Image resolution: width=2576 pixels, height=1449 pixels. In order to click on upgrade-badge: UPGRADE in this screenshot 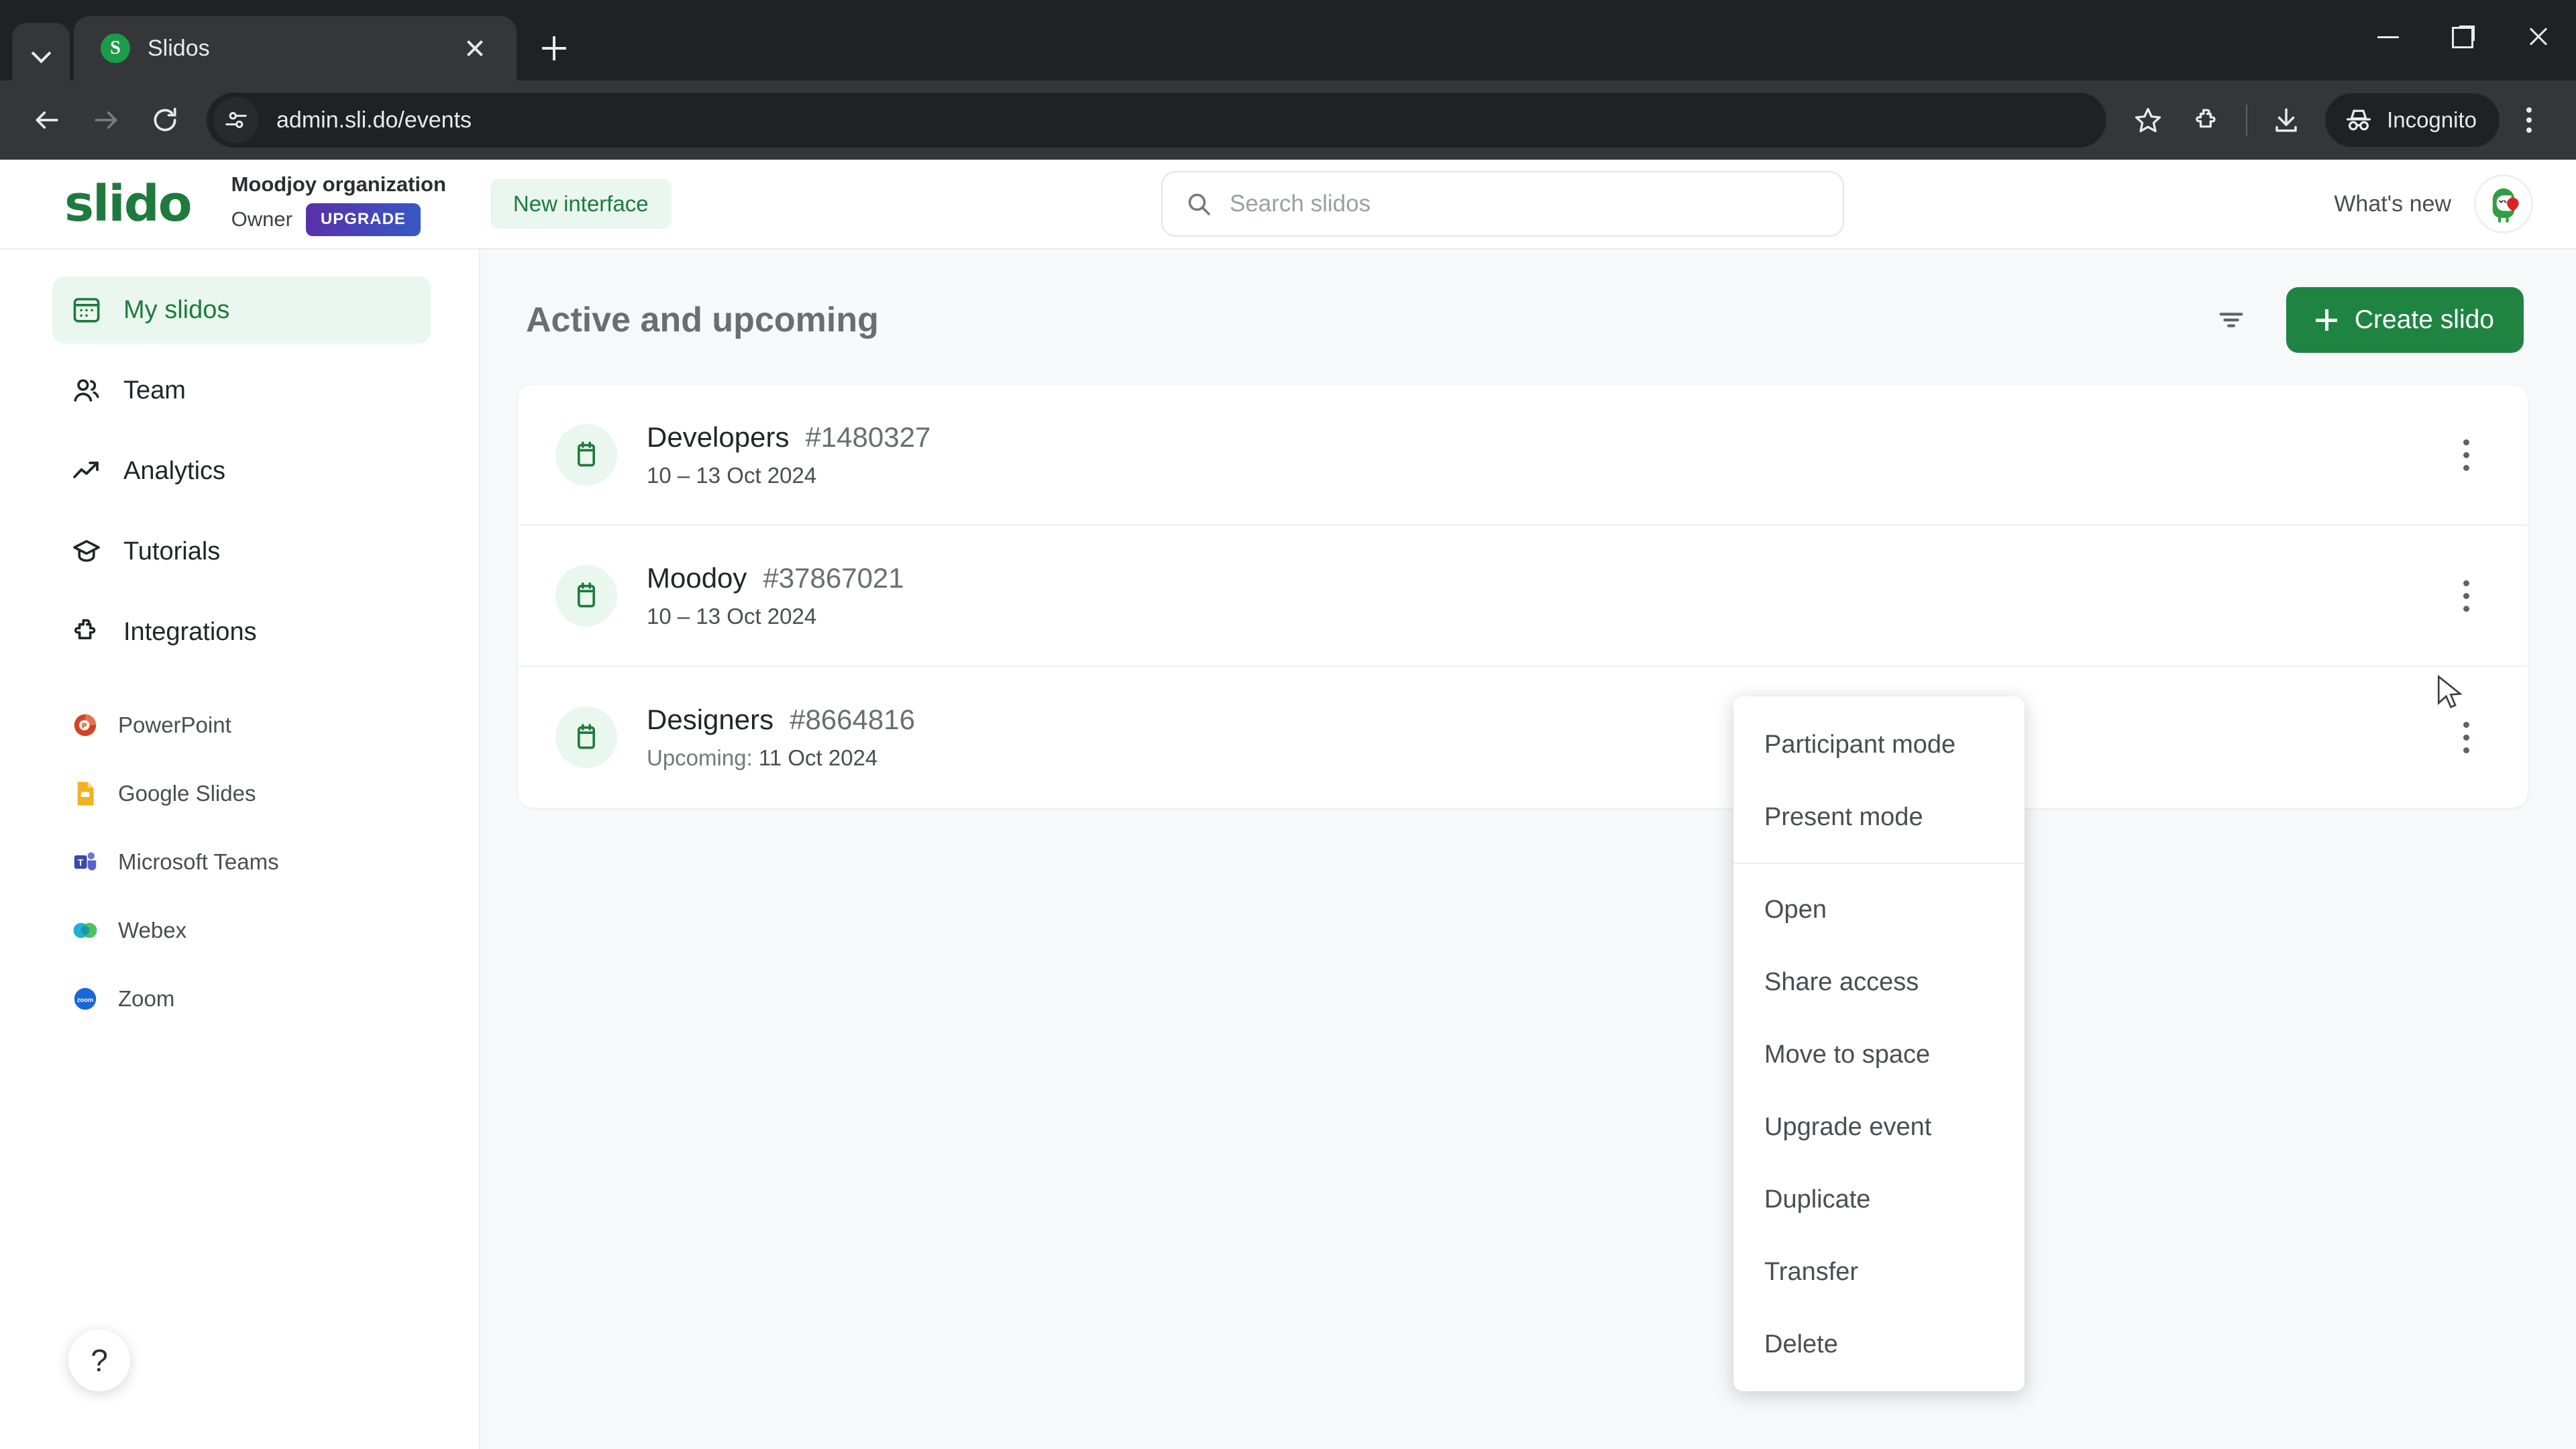, I will do `click(363, 219)`.